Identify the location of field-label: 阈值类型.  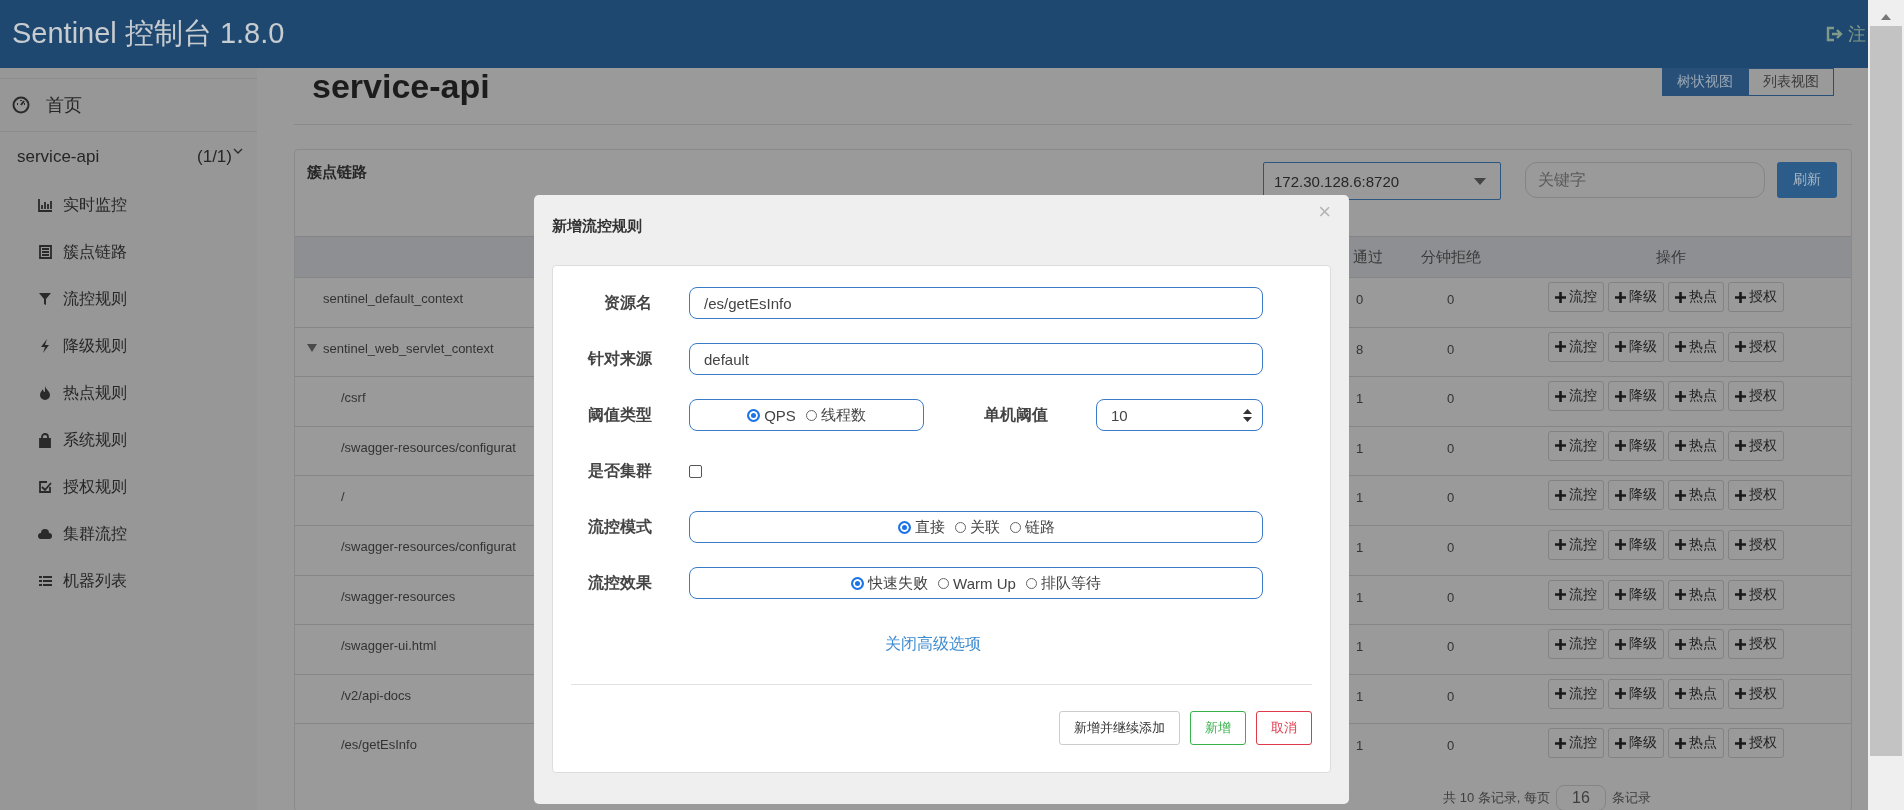
(619, 414).